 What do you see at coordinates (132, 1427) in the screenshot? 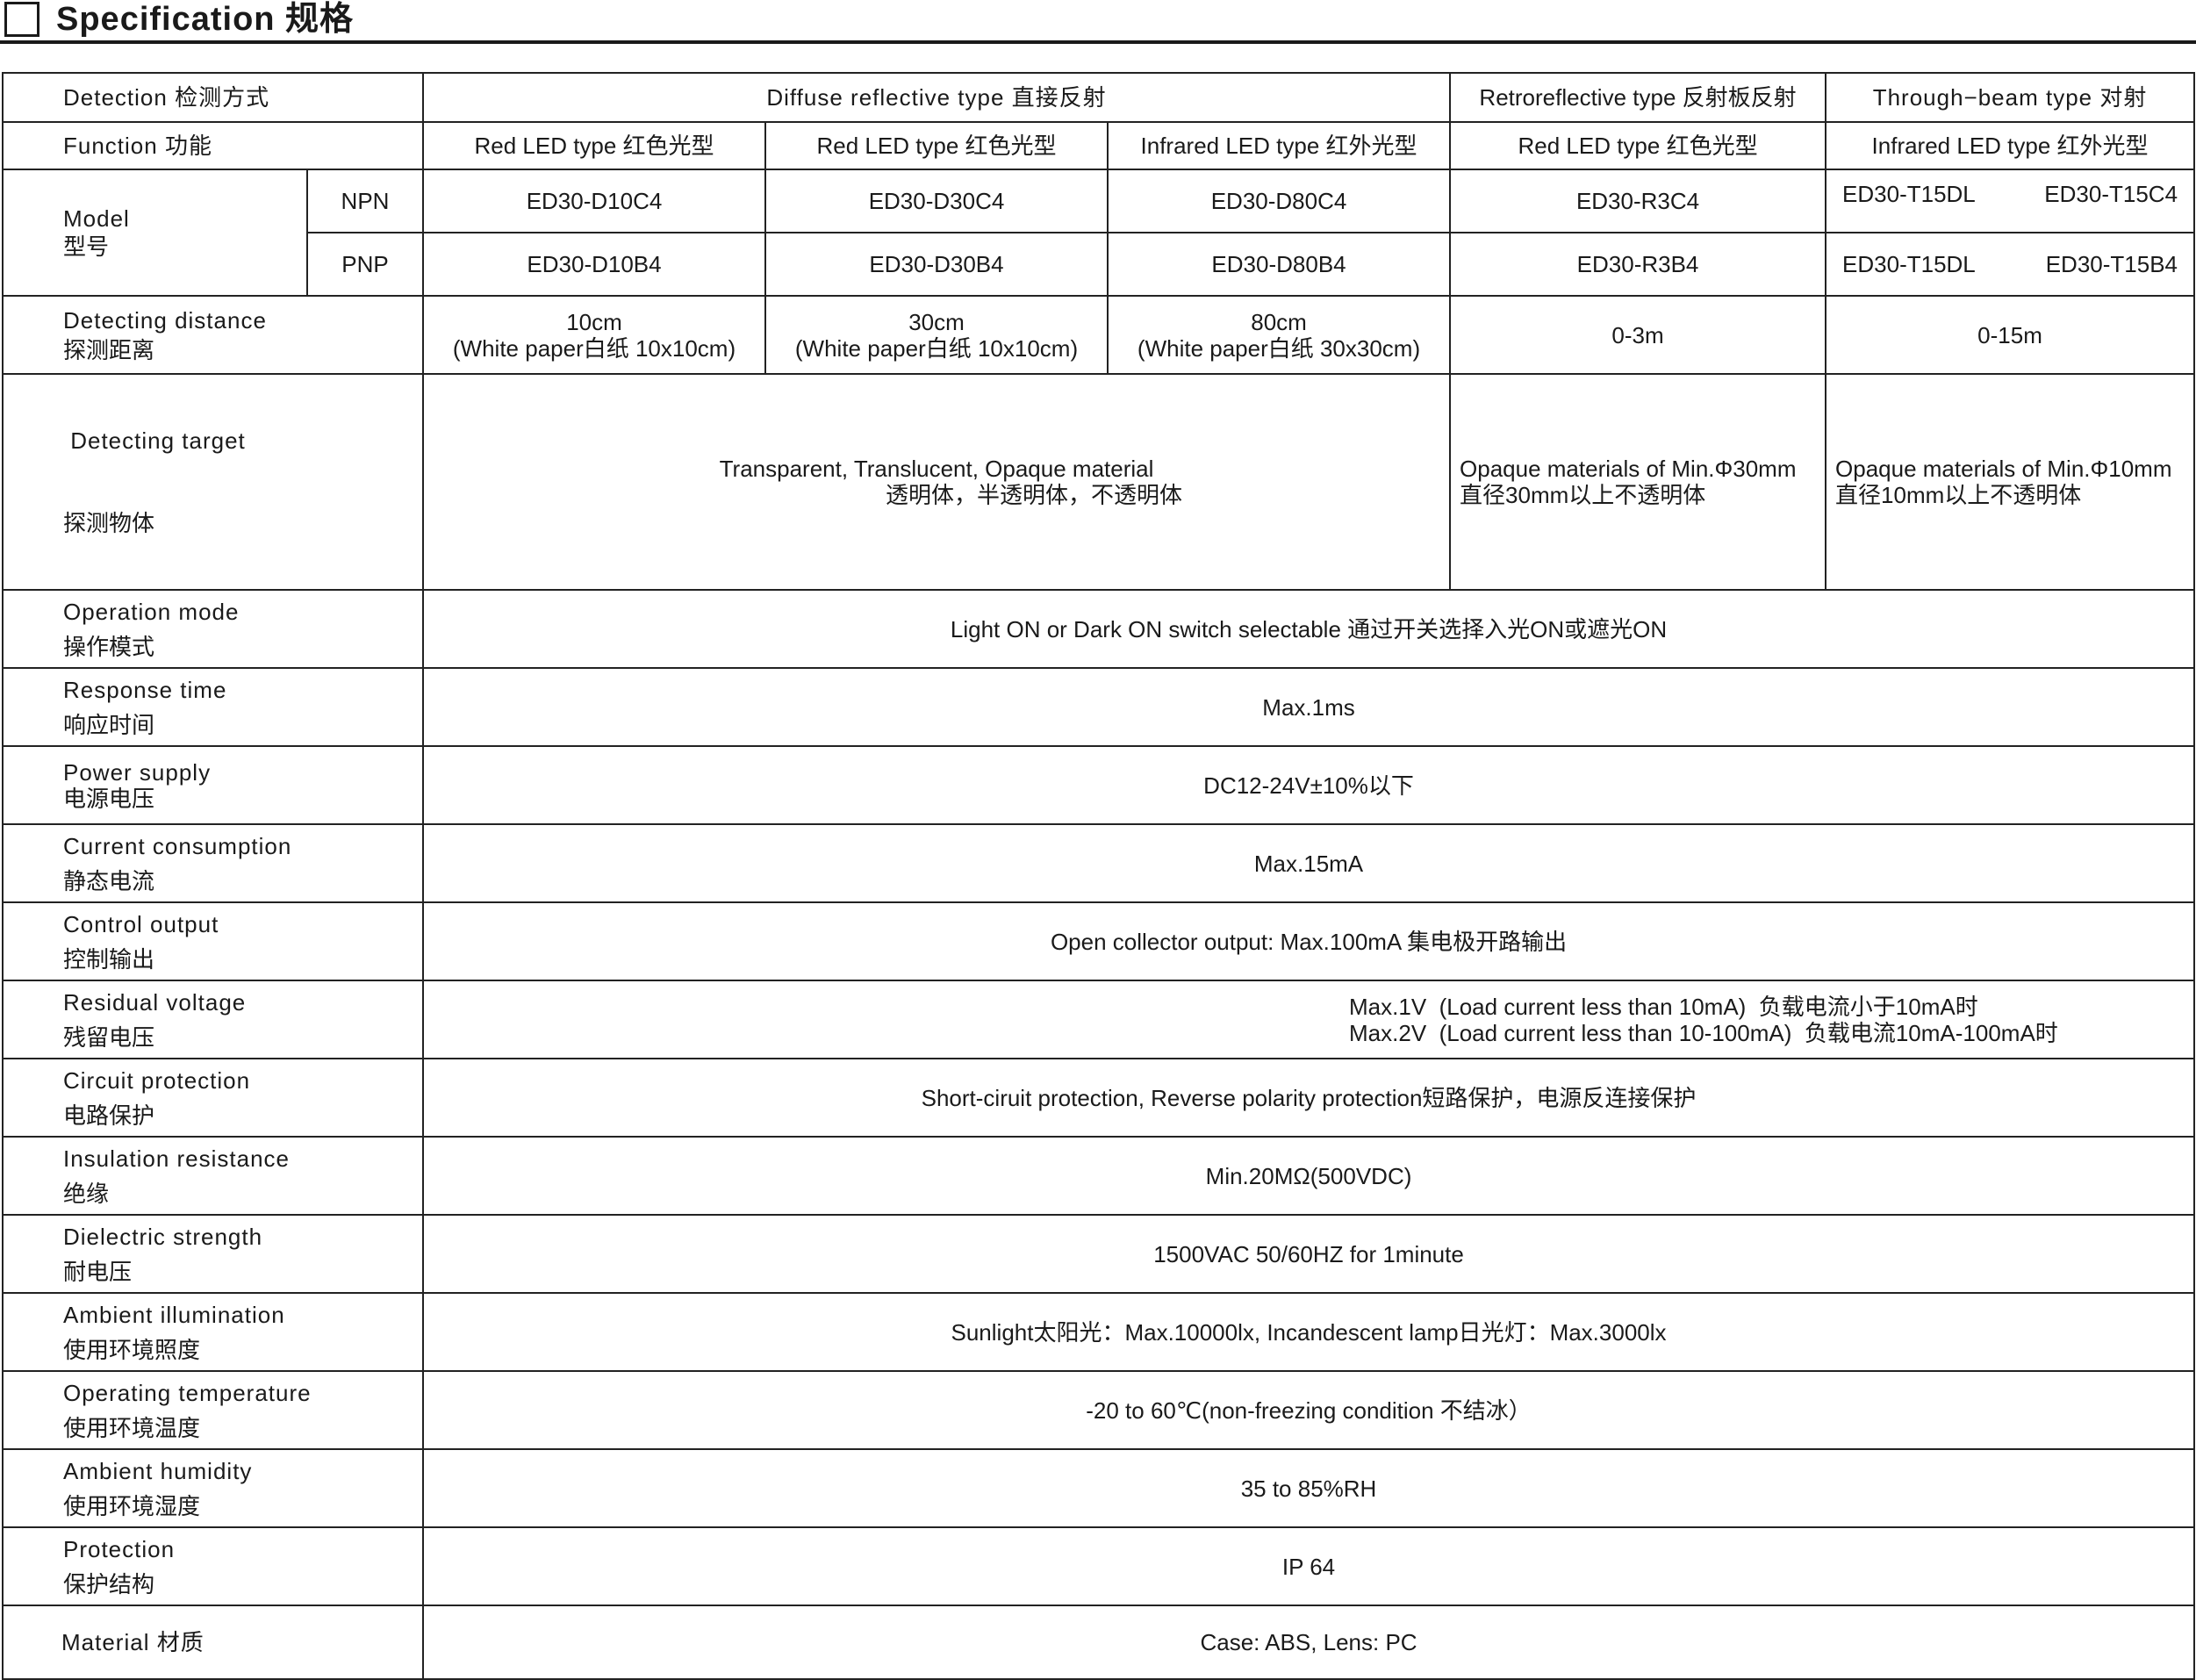
I see `row-label-zh: 使用环境温度` at bounding box center [132, 1427].